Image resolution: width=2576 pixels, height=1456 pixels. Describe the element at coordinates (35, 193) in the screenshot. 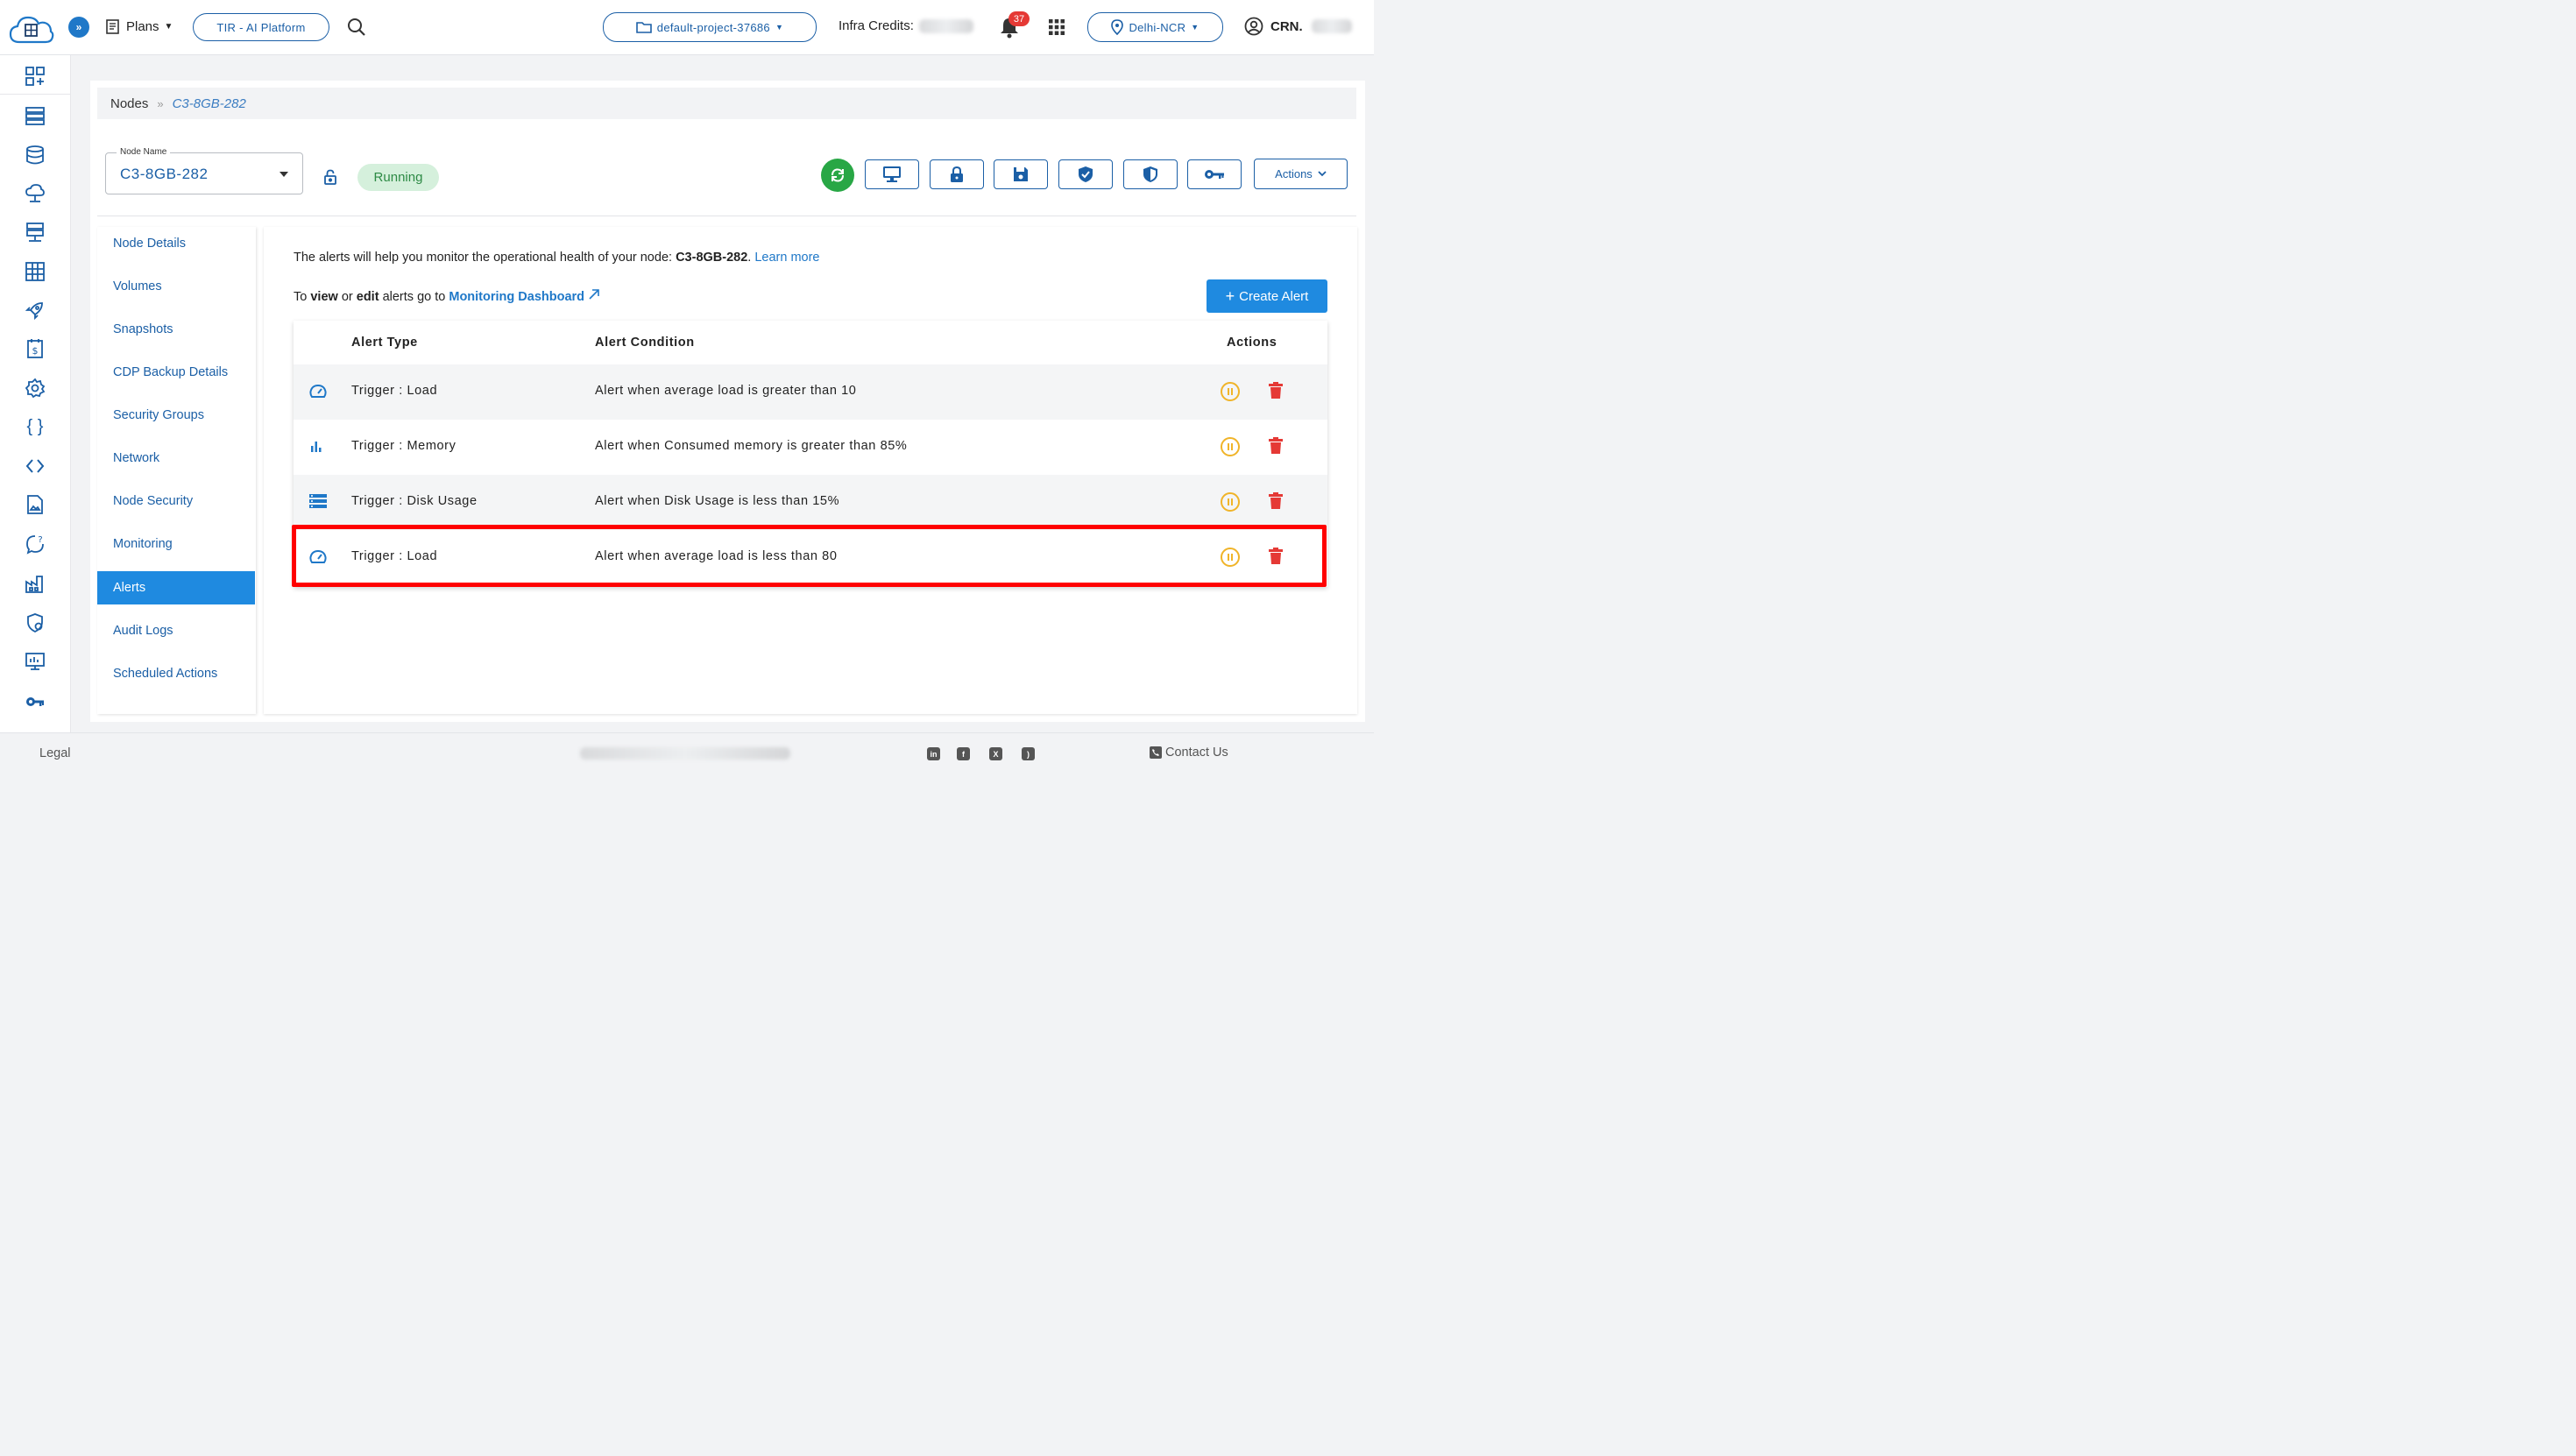

I see `cloud-network-icon` at that location.